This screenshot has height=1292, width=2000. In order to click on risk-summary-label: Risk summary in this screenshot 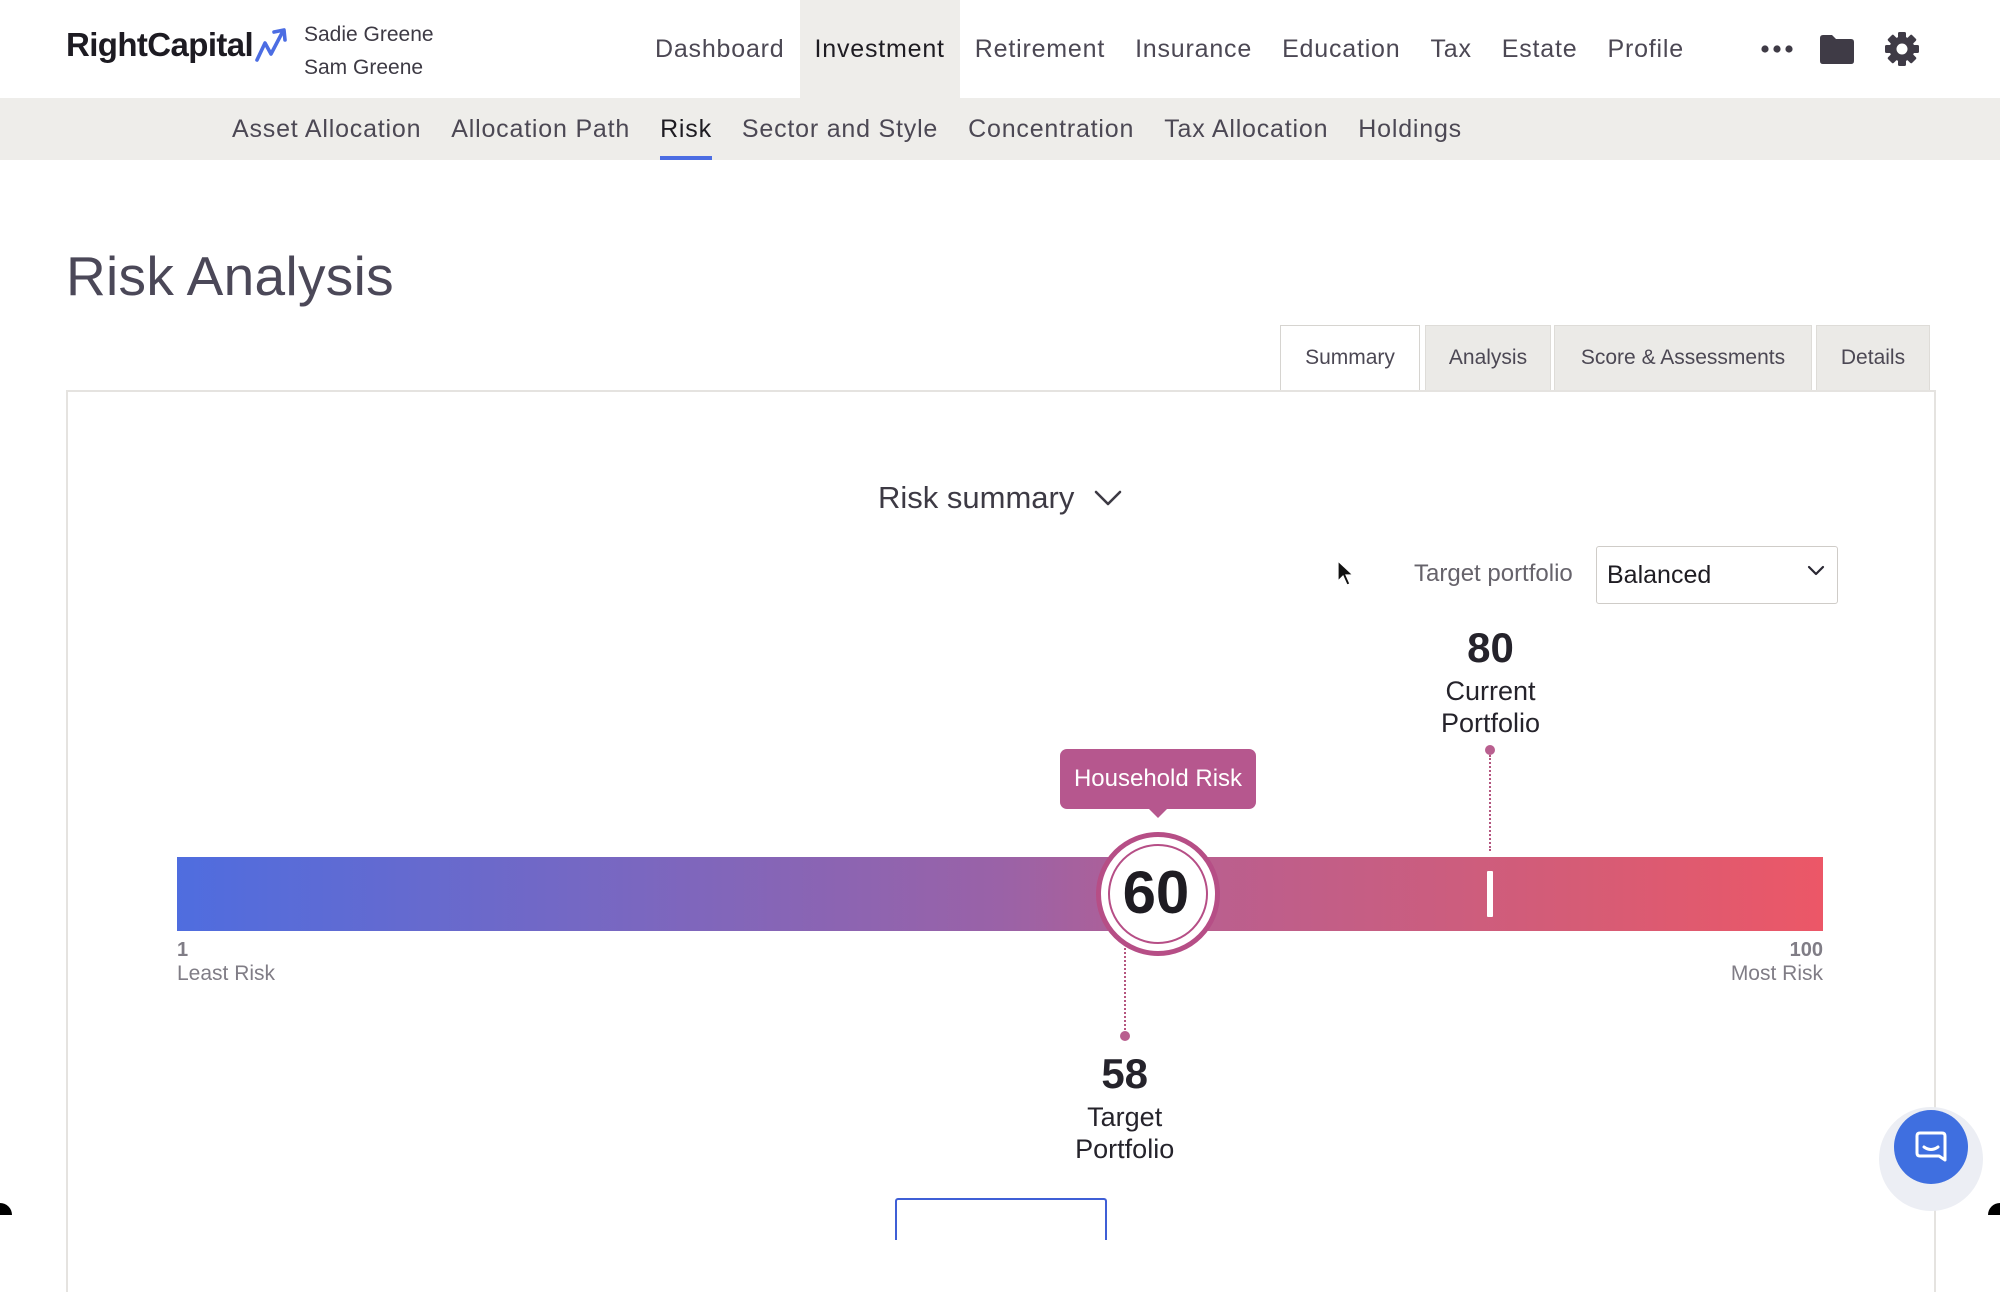, I will do `click(976, 497)`.